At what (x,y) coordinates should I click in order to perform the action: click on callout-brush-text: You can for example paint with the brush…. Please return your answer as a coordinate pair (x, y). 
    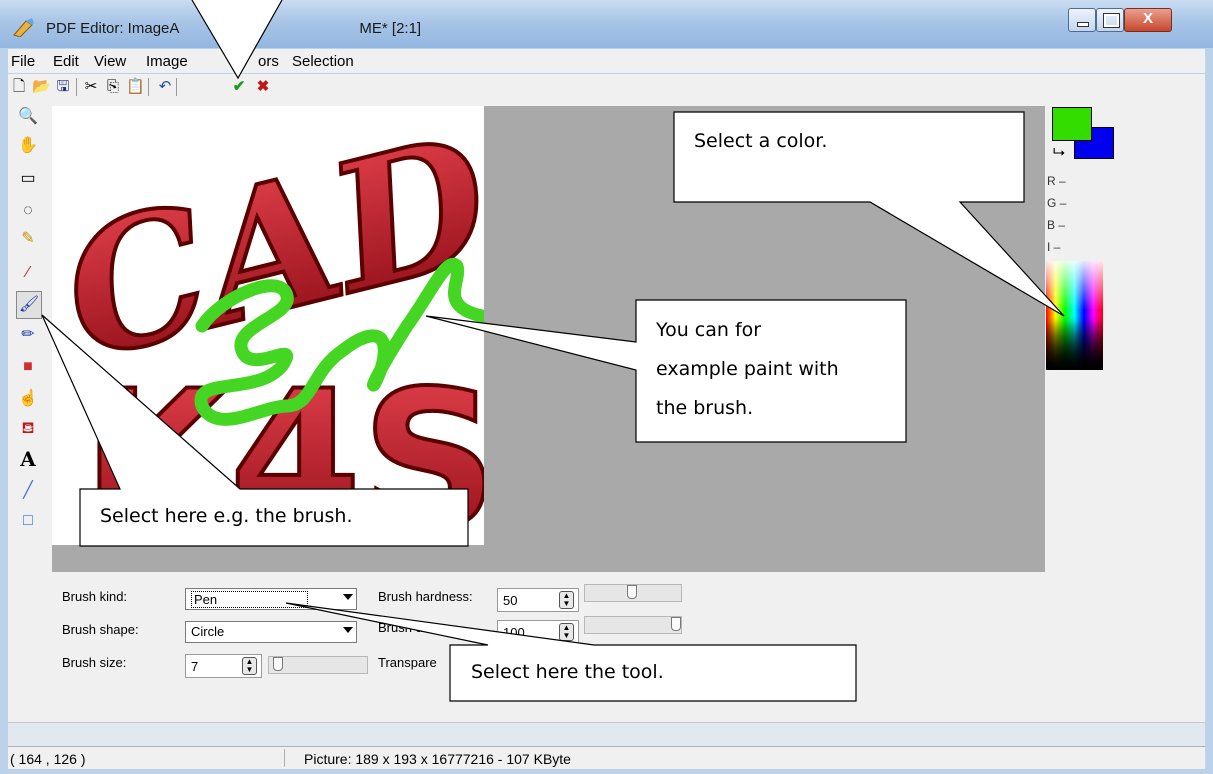
    Looking at the image, I should click on (747, 369).